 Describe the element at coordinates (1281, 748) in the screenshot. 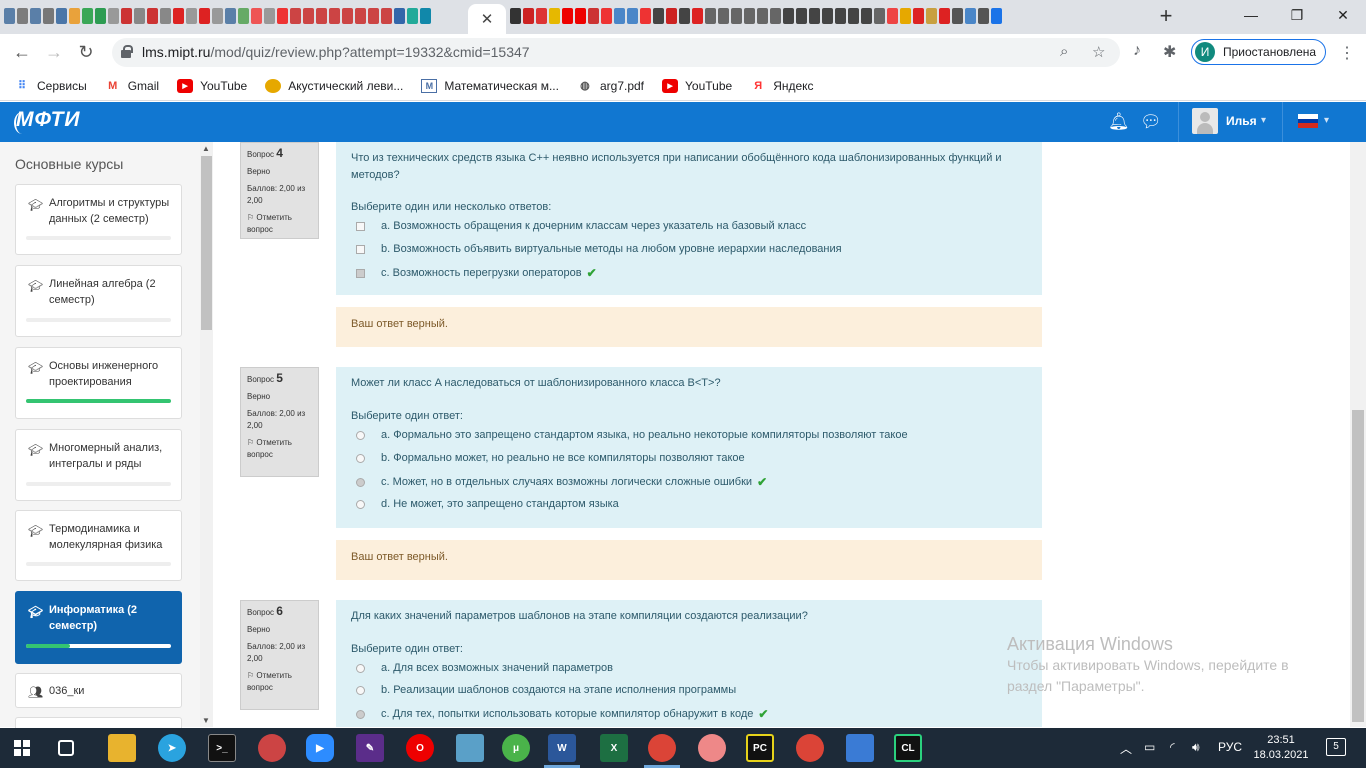

I see `system-clock: 23:51 18.03.2021` at that location.